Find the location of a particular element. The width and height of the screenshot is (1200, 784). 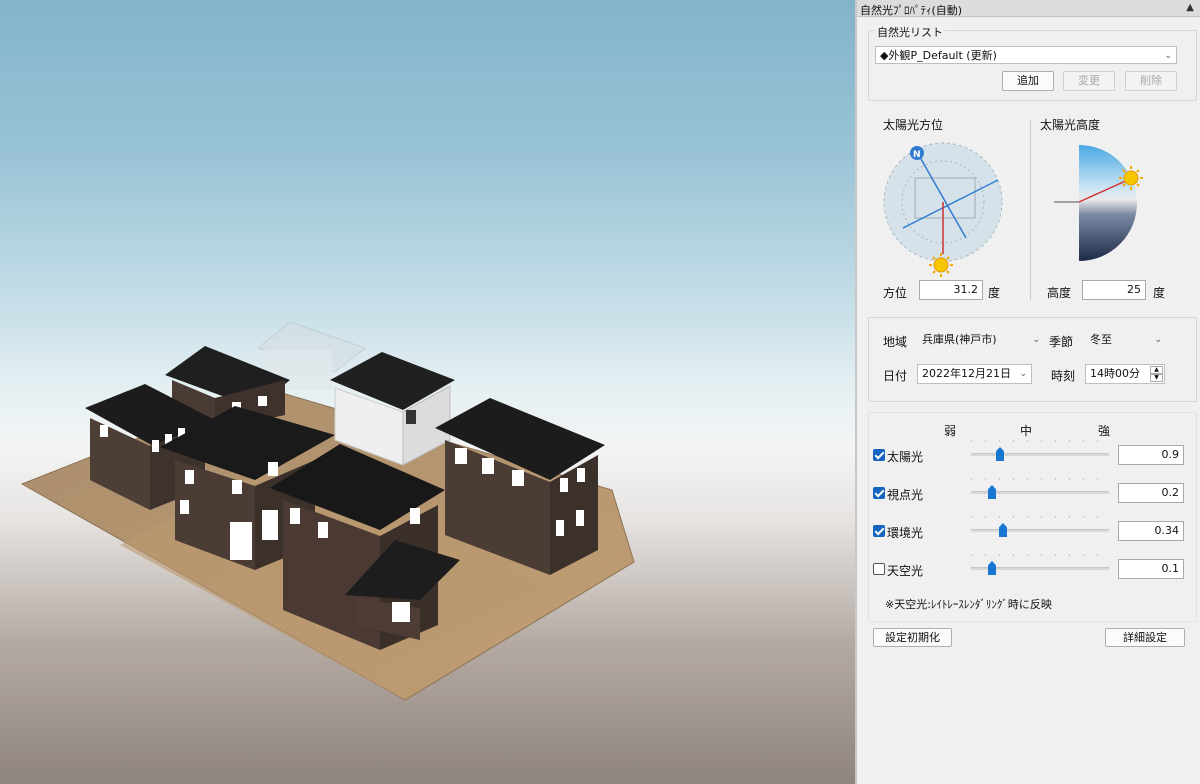

light-list-label: 自然光リスト is located at coordinates (910, 32).